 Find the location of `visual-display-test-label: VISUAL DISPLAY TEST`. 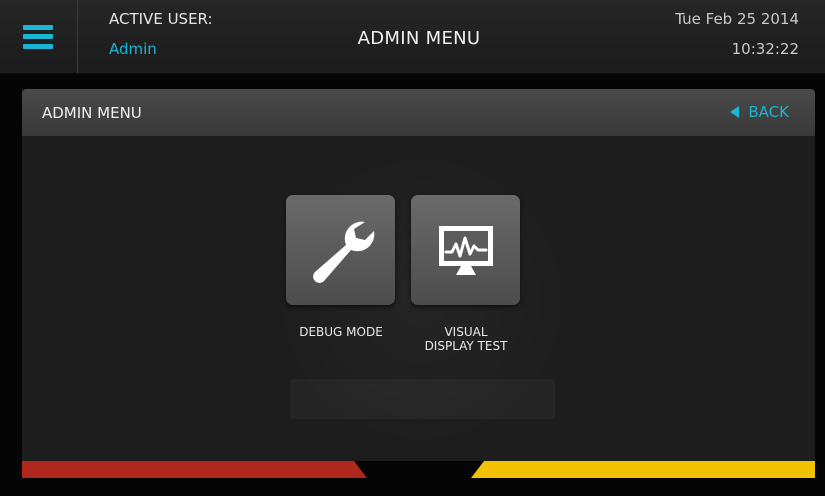

visual-display-test-label: VISUAL DISPLAY TEST is located at coordinates (466, 339).